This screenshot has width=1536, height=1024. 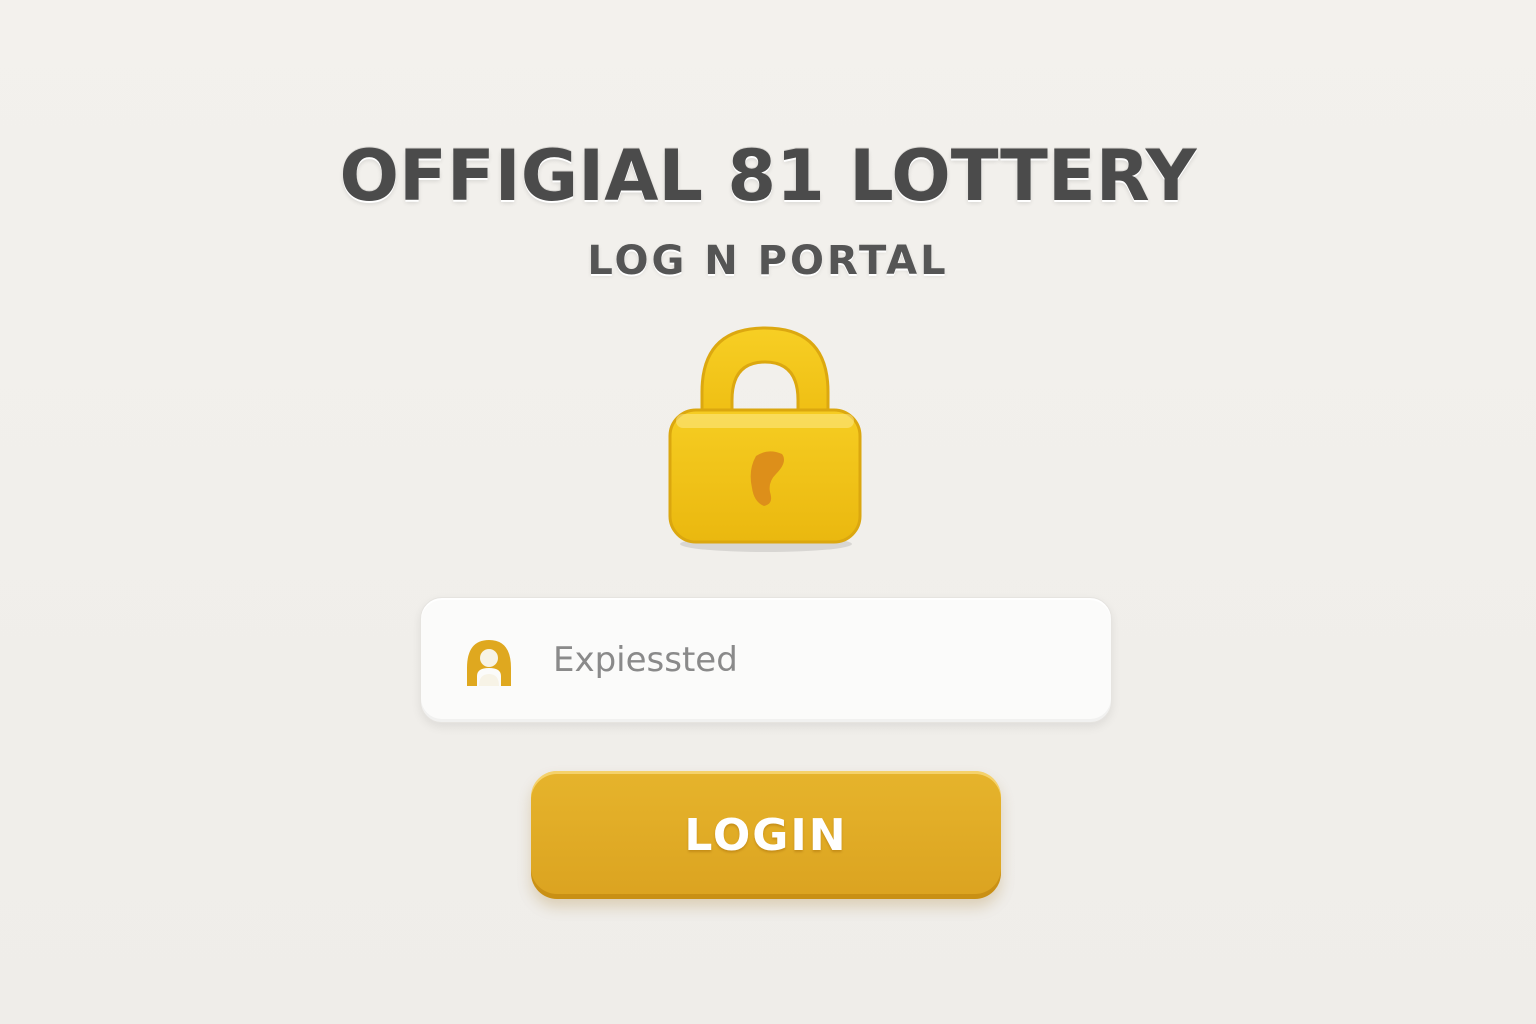 What do you see at coordinates (489, 662) in the screenshot?
I see `user-avatar-icon` at bounding box center [489, 662].